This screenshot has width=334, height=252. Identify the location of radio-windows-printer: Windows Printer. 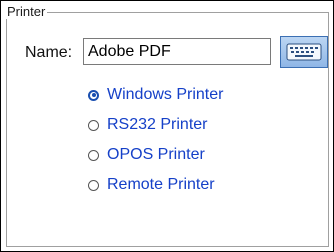
(155, 95).